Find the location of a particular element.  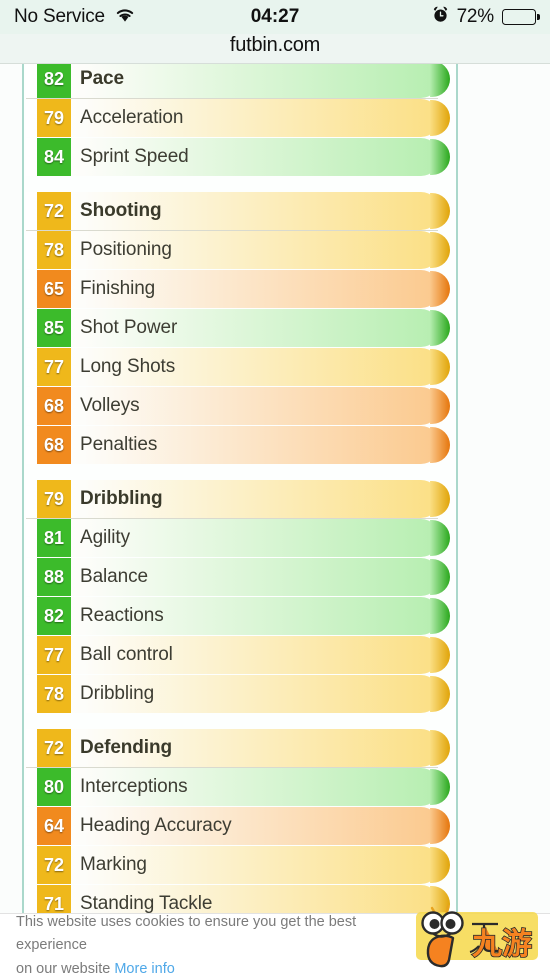

stat-label: Shot Power is located at coordinates (129, 327).